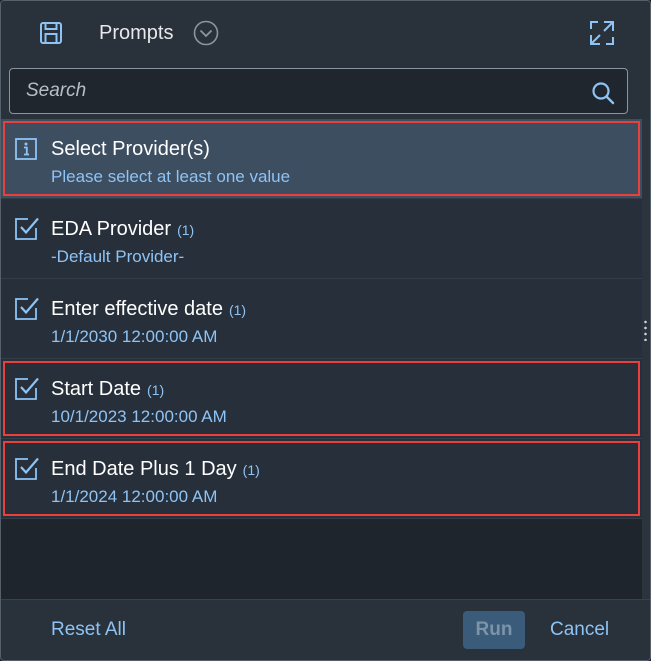  What do you see at coordinates (27, 149) in the screenshot?
I see `info-icon` at bounding box center [27, 149].